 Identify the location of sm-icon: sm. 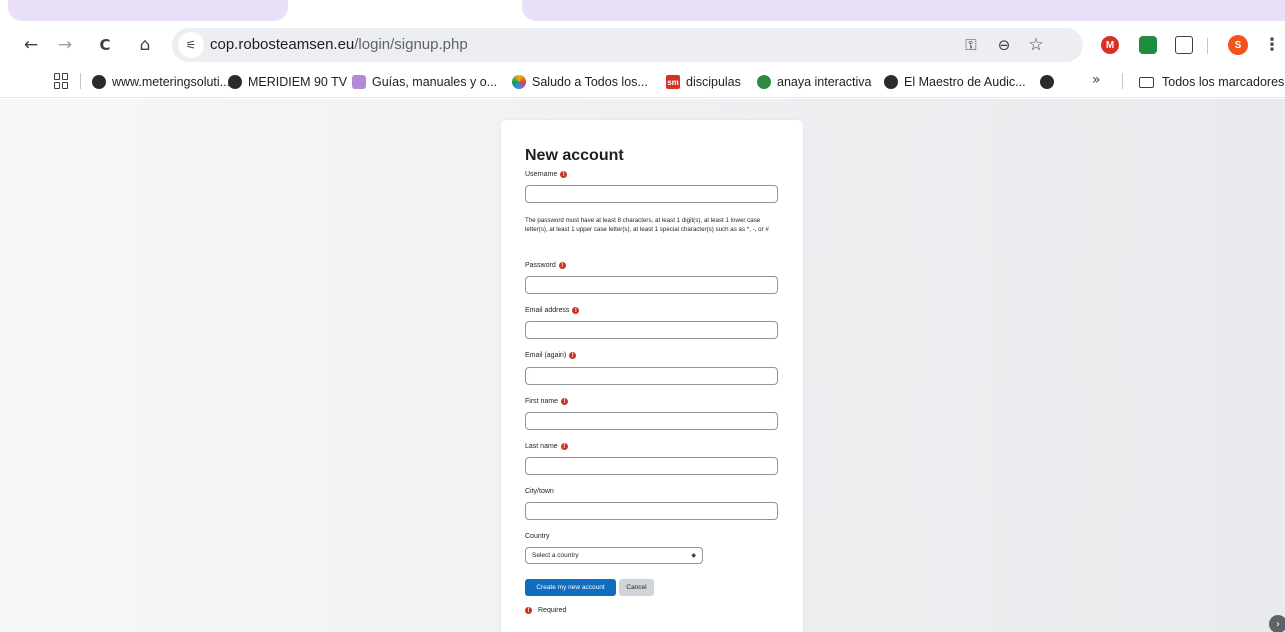
(673, 82).